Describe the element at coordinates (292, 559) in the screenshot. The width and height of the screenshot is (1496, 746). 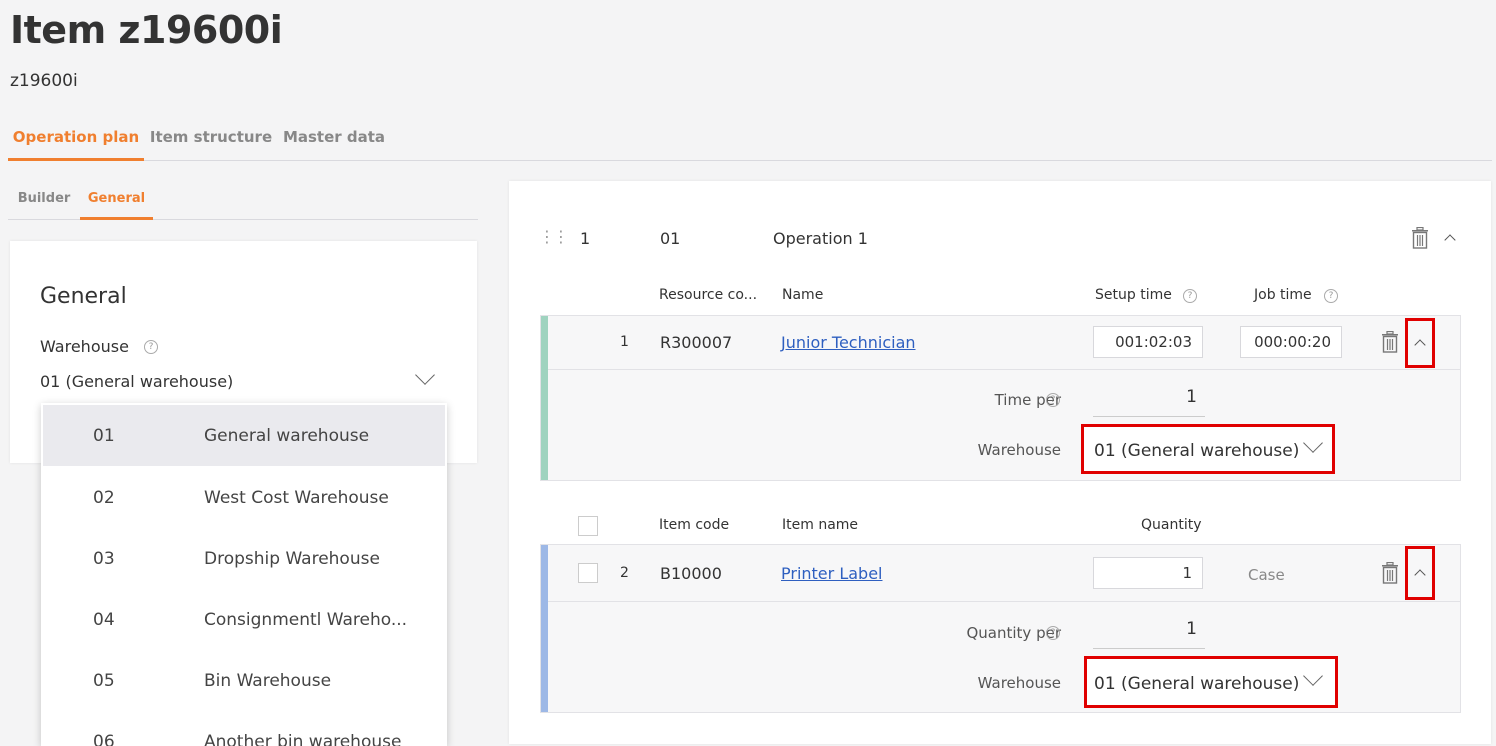
I see `option-name: Dropship Warehouse` at that location.